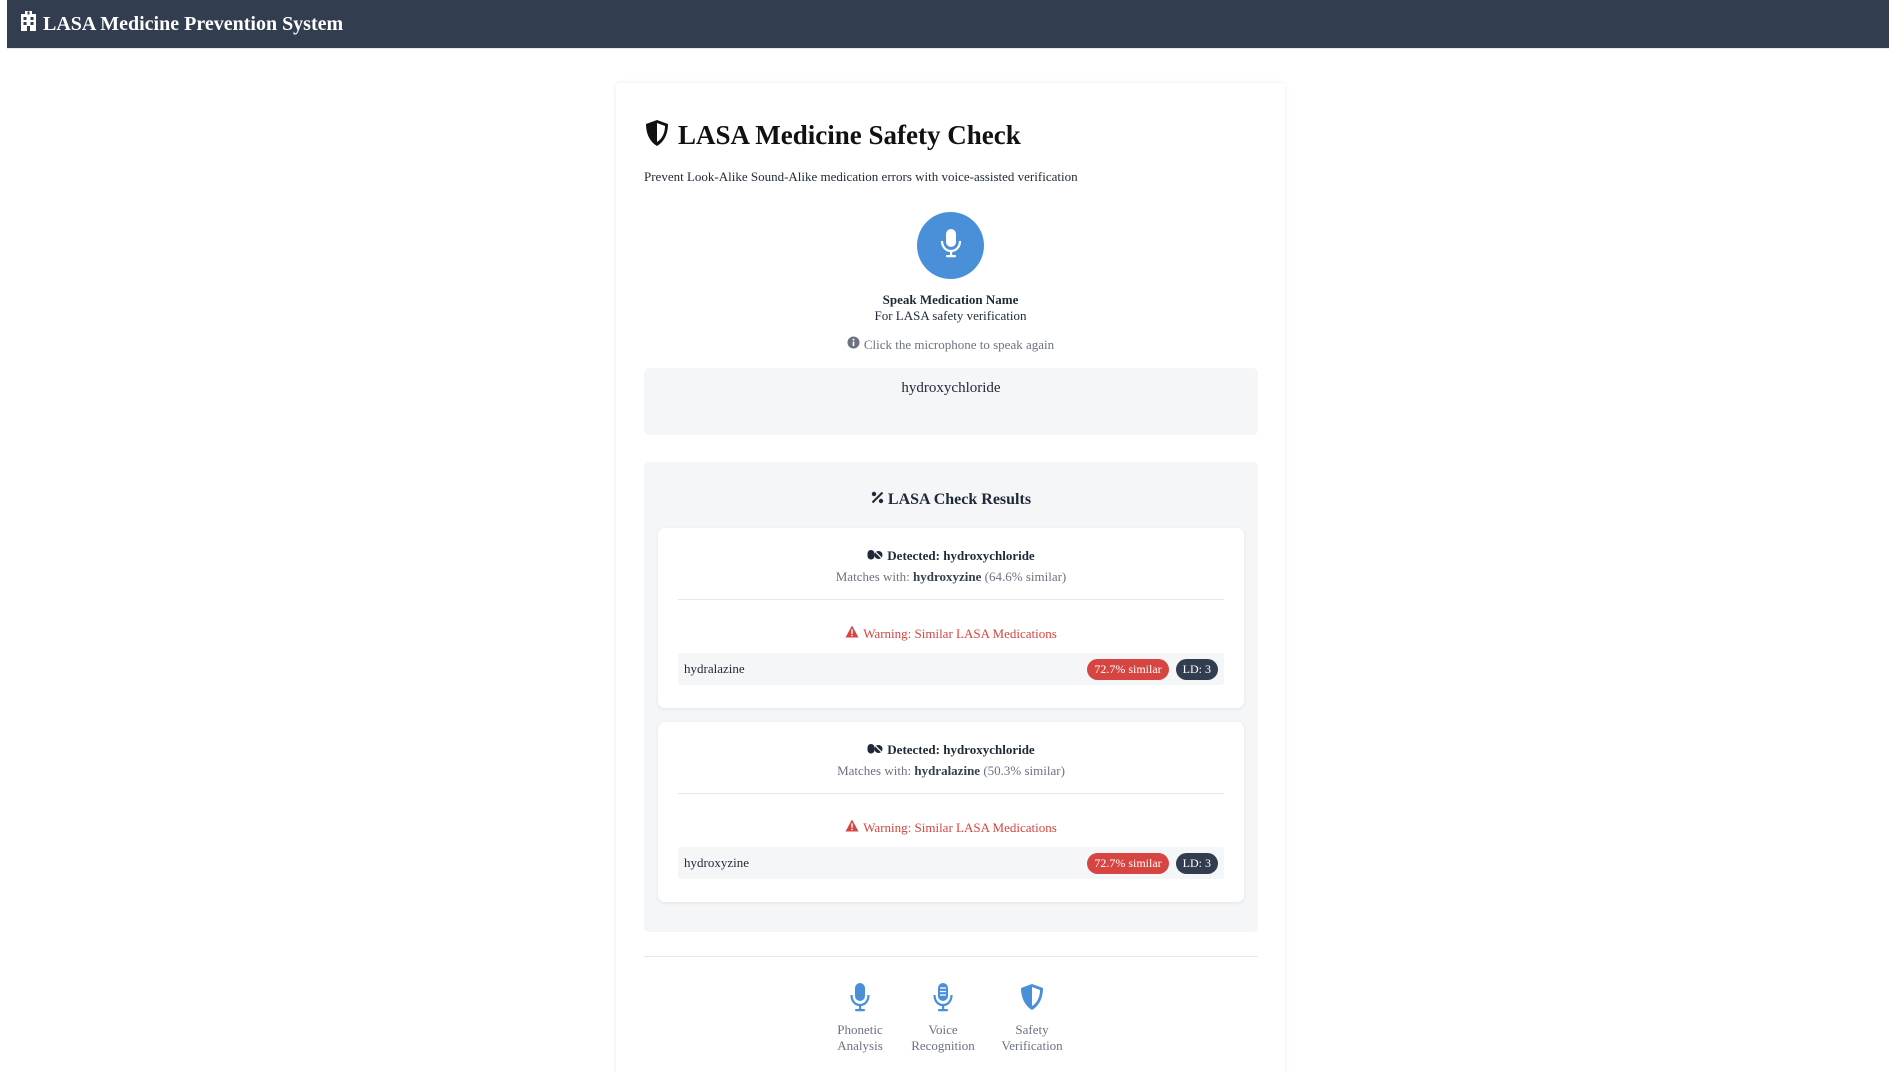 This screenshot has width=1889, height=1072. What do you see at coordinates (943, 1029) in the screenshot?
I see `feature-line1: Voice` at bounding box center [943, 1029].